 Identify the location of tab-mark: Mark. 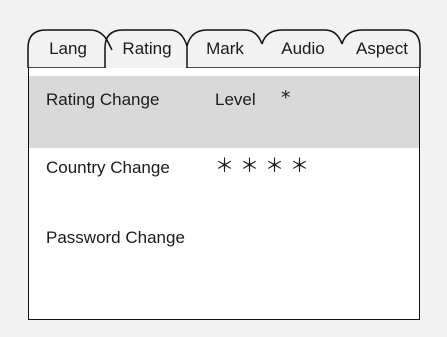
(225, 49).